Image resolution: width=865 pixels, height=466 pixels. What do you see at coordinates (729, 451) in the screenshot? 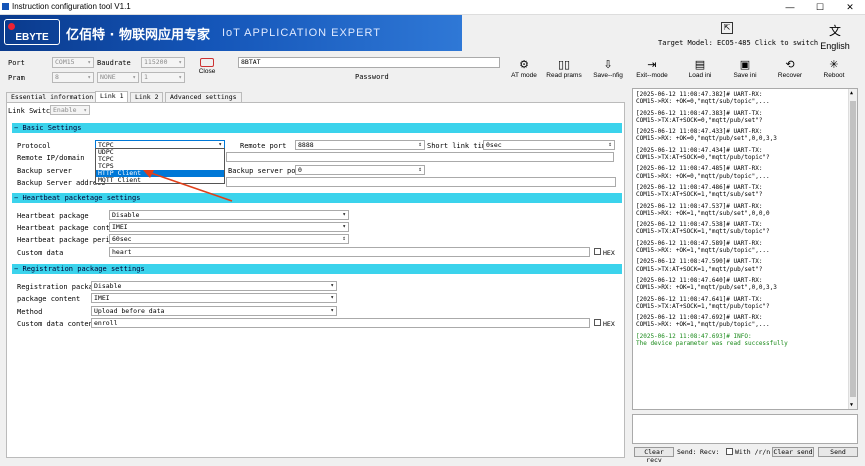
I see `with-rn-checkbox` at bounding box center [729, 451].